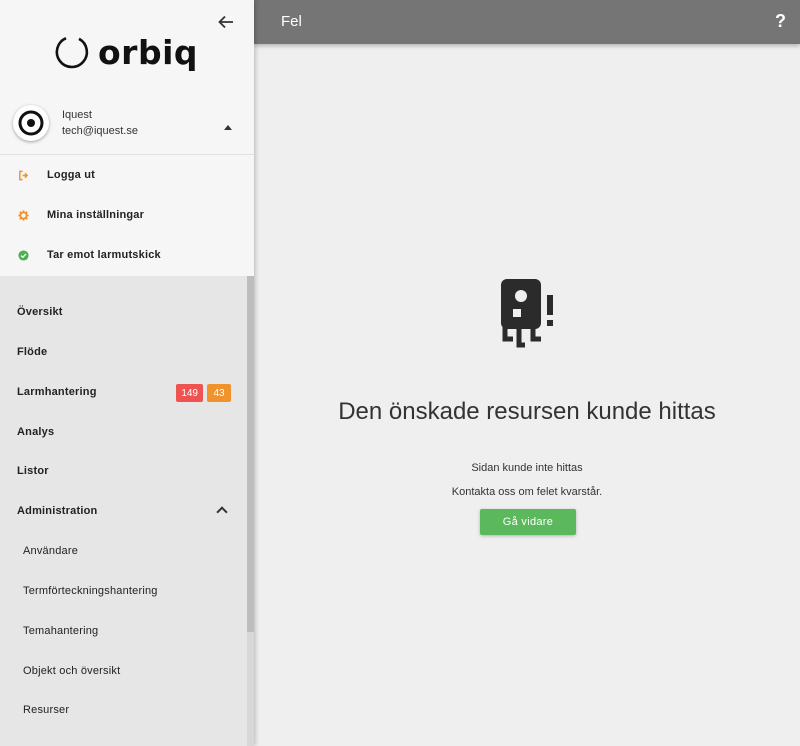 This screenshot has width=800, height=746. I want to click on back-arrow-button, so click(226, 22).